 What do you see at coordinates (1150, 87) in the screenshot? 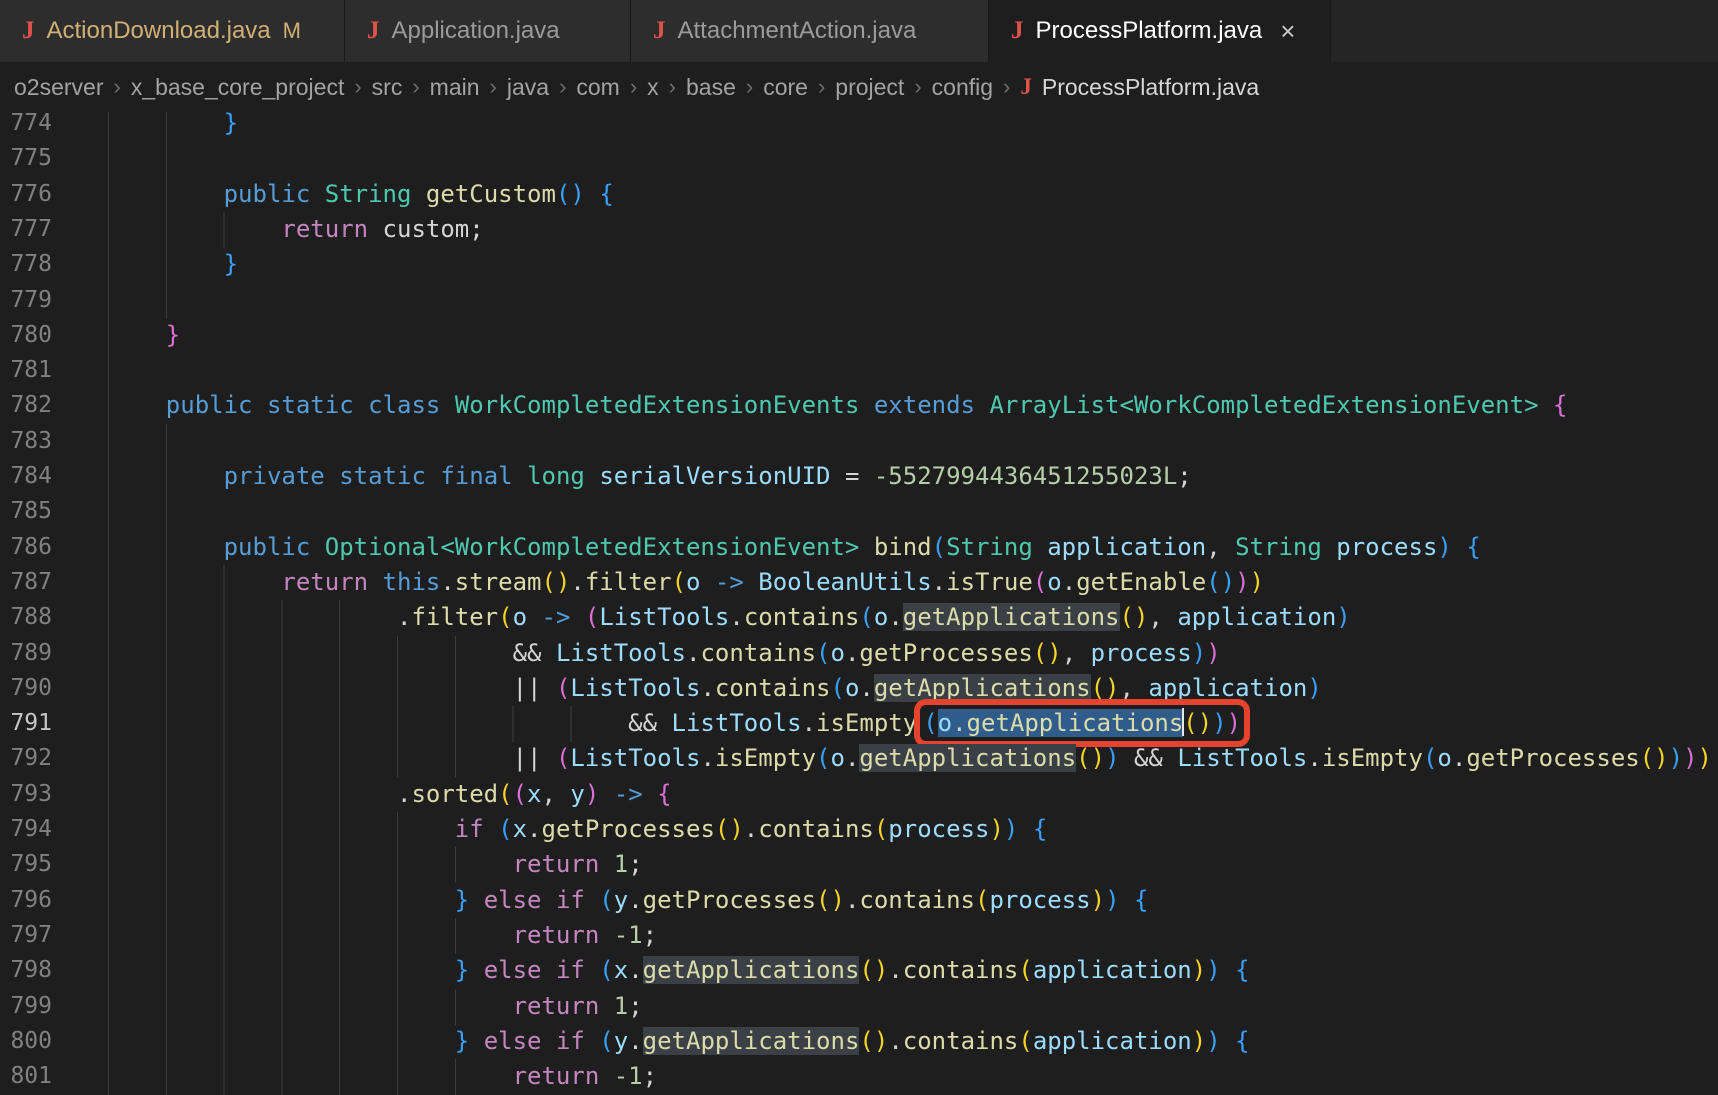
I see `breadcrumb-file: ProcessPlatform.java` at bounding box center [1150, 87].